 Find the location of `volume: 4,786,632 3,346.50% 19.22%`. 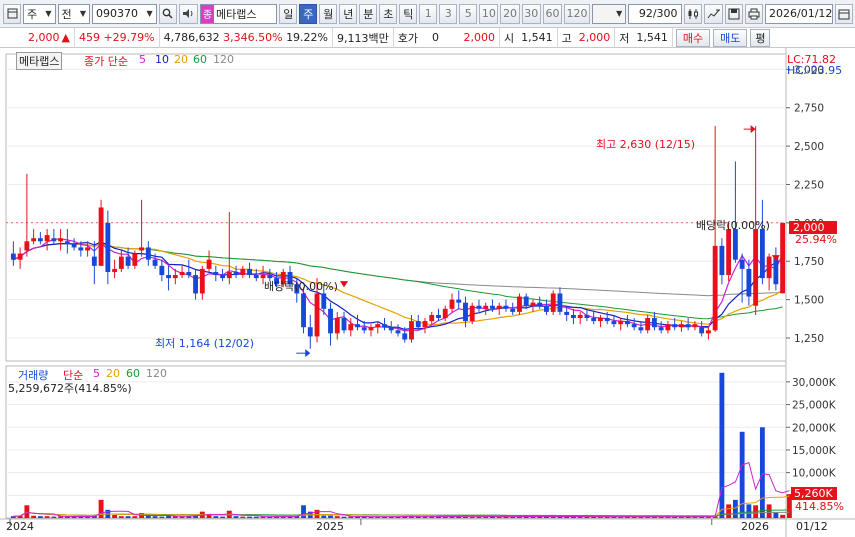

volume: 4,786,632 3,346.50% 19.22% is located at coordinates (247, 37).